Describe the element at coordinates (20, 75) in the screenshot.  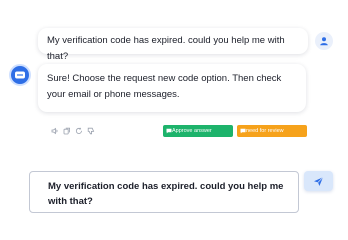
I see `bot-avatar-icon` at that location.